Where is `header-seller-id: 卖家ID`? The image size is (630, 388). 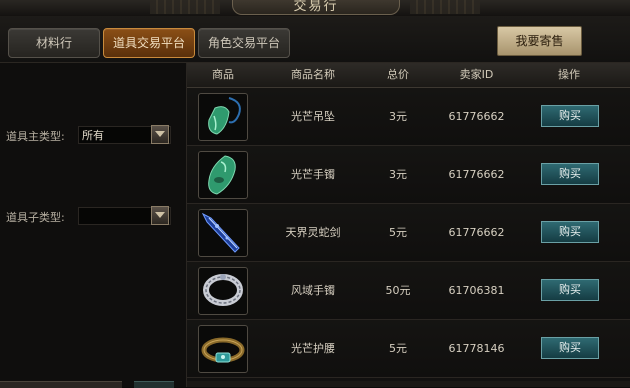 header-seller-id: 卖家ID is located at coordinates (476, 74).